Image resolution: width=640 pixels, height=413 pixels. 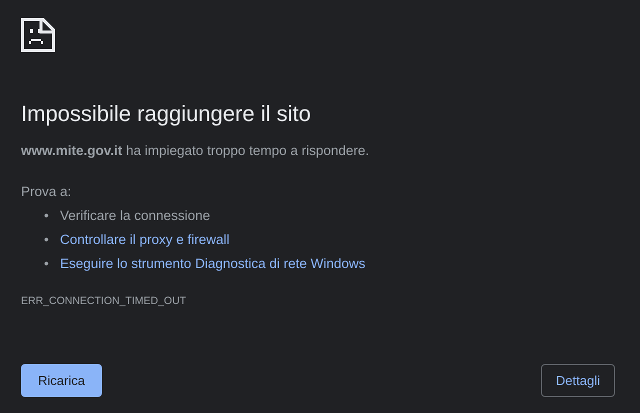 I want to click on details-button: Dettagli, so click(x=577, y=380).